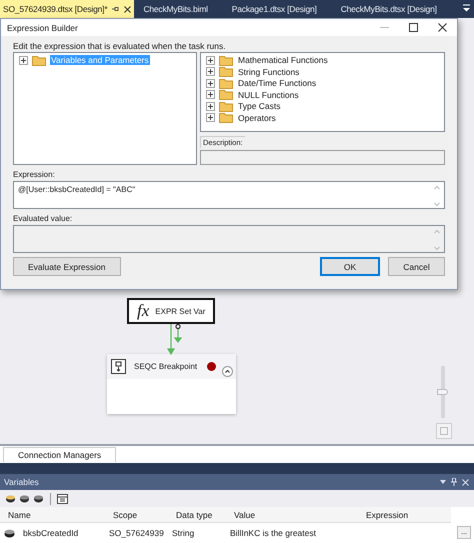 The width and height of the screenshot is (474, 543). I want to click on tree-item: Date/Time Functions, so click(277, 83).